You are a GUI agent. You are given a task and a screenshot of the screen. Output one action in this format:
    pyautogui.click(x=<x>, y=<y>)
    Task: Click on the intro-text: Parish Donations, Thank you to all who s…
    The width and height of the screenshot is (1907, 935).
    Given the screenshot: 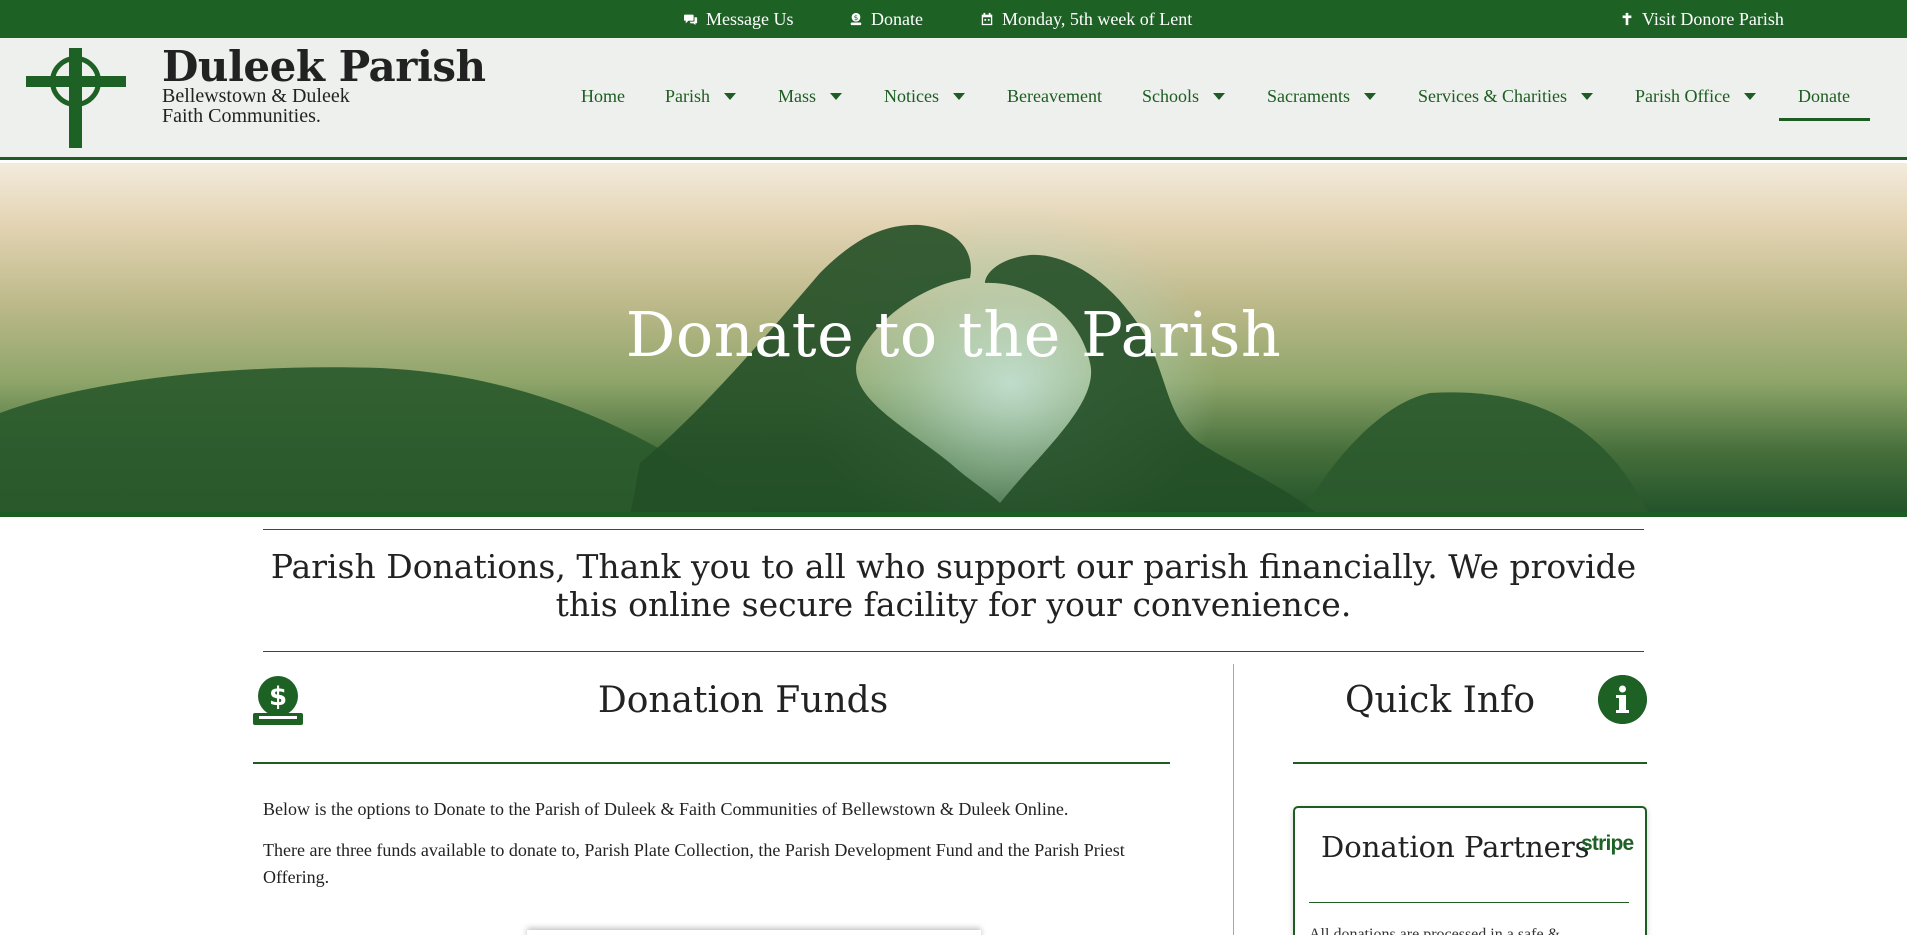 What is the action you would take?
    pyautogui.click(x=953, y=585)
    